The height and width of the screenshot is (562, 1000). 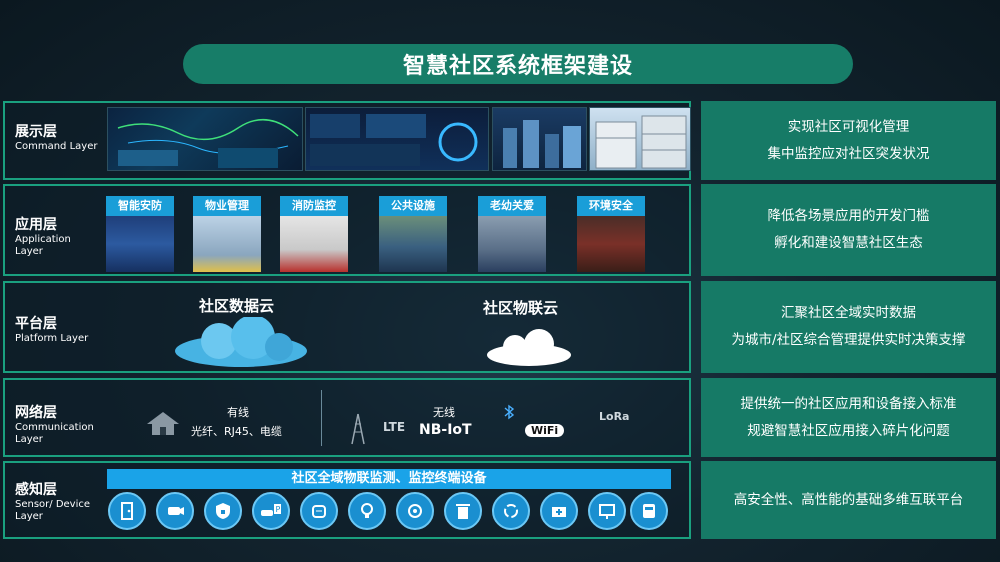 What do you see at coordinates (848, 243) in the screenshot?
I see `desc-line: 孵化和建设智慧社区生态` at bounding box center [848, 243].